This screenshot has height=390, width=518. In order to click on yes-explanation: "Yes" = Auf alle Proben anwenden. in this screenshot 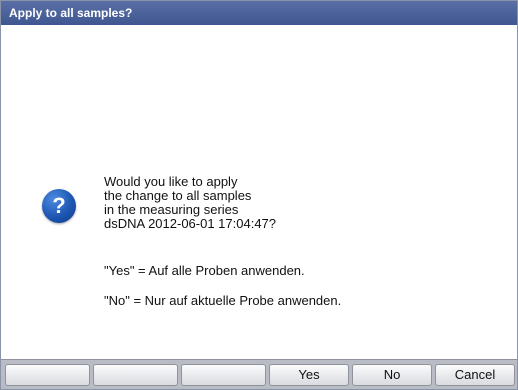, I will do `click(204, 270)`.